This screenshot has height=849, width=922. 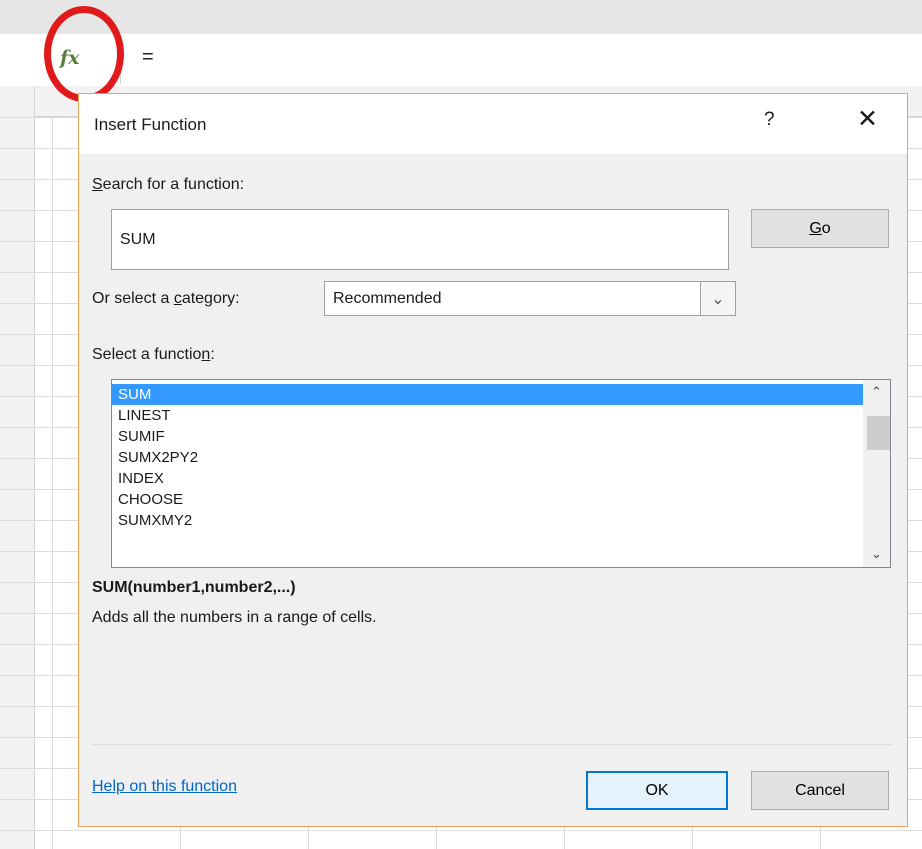 I want to click on function-list-item: SUM, so click(x=487, y=394).